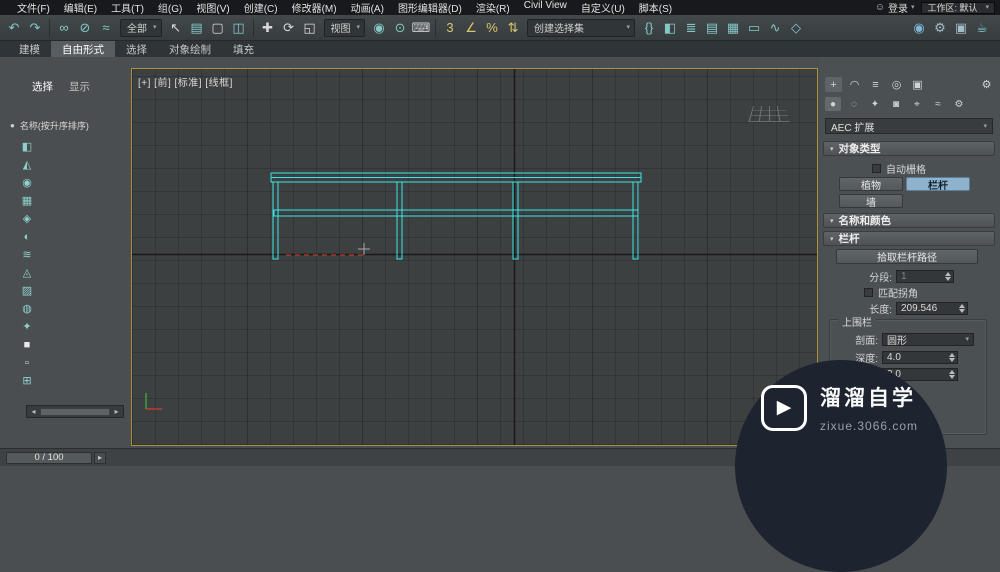 Image resolution: width=1000 pixels, height=572 pixels. What do you see at coordinates (42, 86) in the screenshot?
I see `panel-subtab-select: 选择` at bounding box center [42, 86].